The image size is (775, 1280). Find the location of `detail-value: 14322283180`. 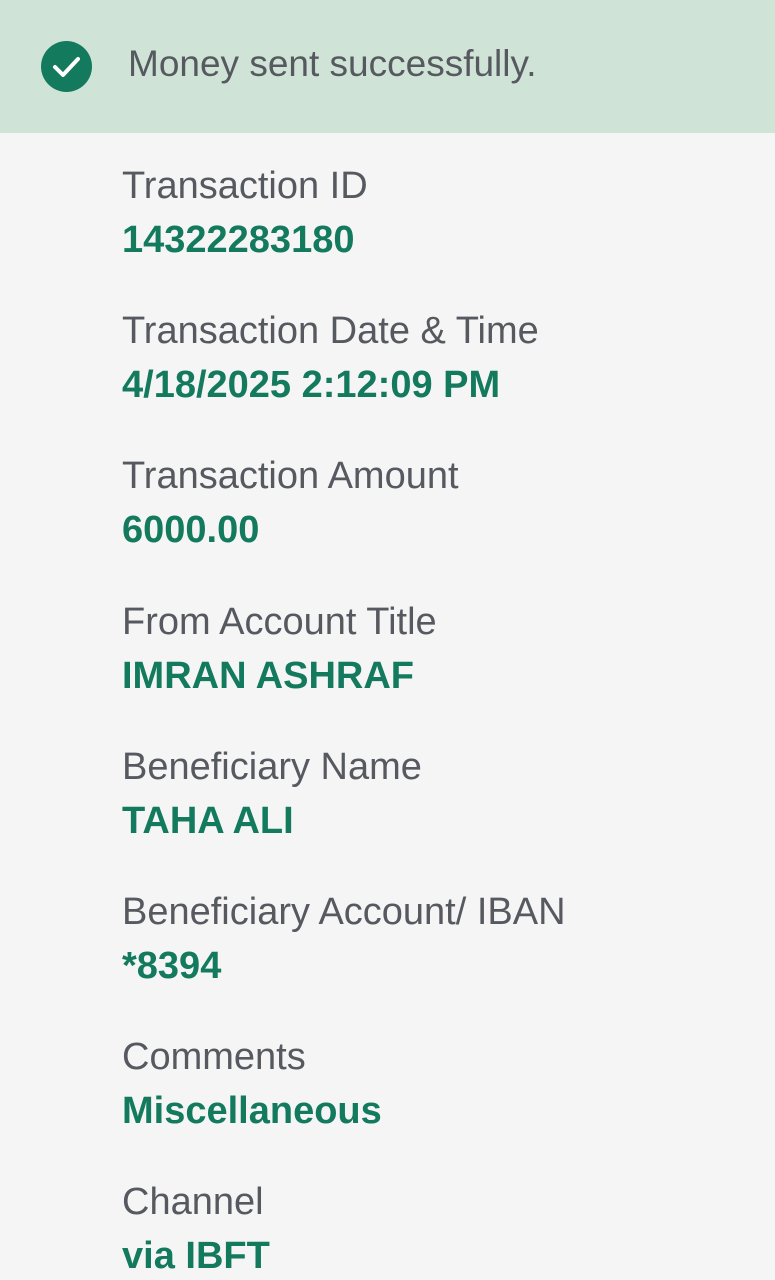

detail-value: 14322283180 is located at coordinates (238, 240).